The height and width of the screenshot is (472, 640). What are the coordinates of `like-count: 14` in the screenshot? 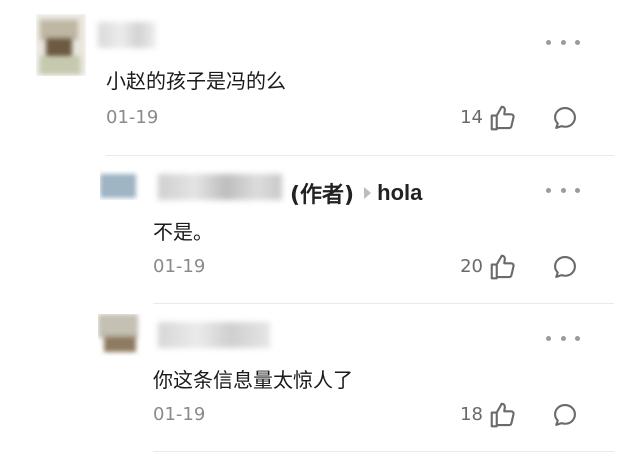 It's located at (471, 117).